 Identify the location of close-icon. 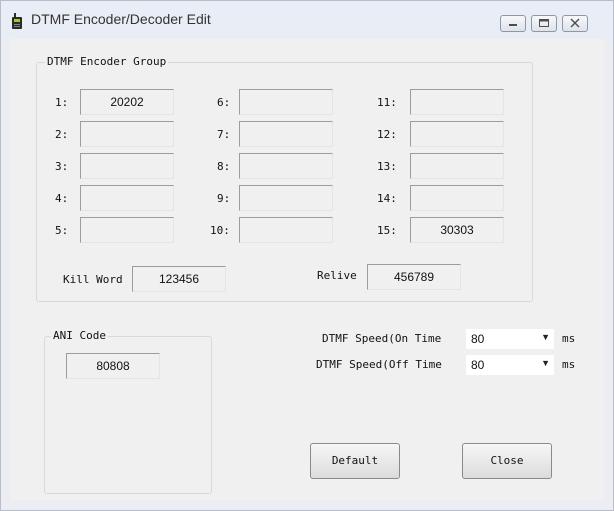
(575, 23).